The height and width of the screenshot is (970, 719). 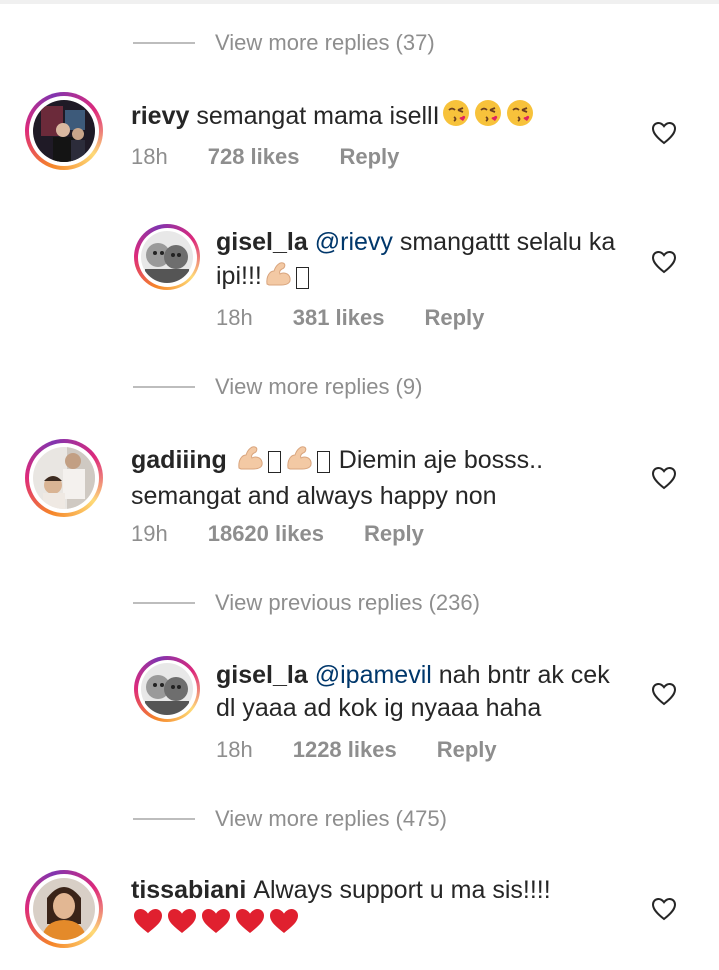 I want to click on comment-username: gadiiing, so click(x=179, y=460).